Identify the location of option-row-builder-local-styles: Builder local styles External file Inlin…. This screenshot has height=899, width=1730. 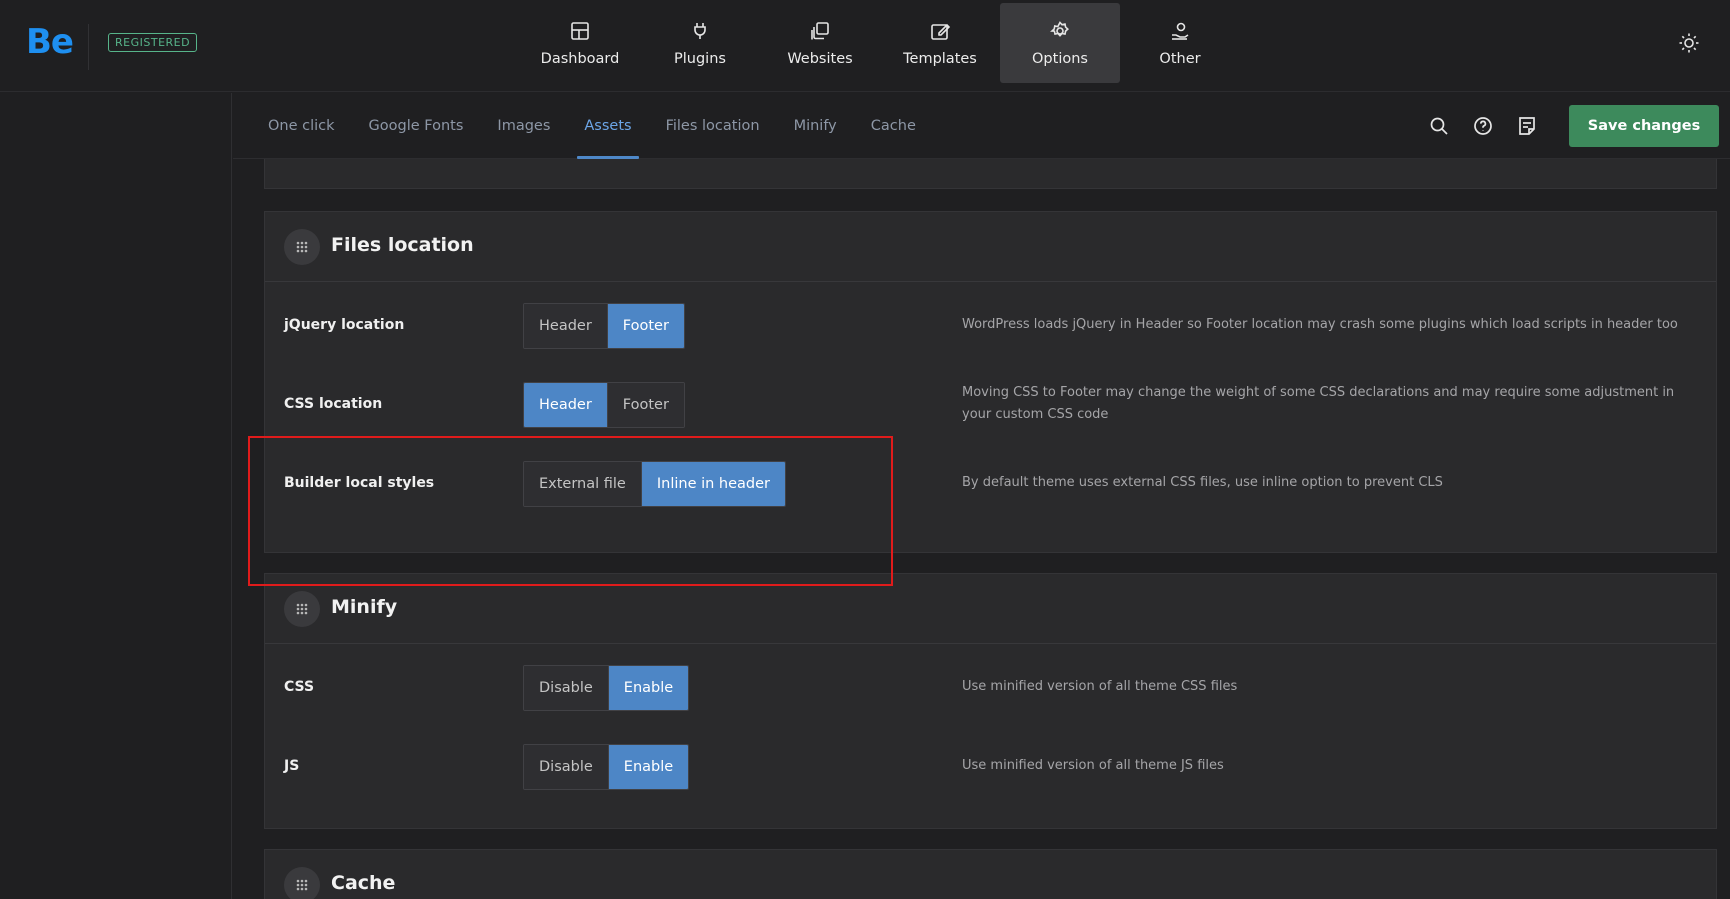
(991, 483).